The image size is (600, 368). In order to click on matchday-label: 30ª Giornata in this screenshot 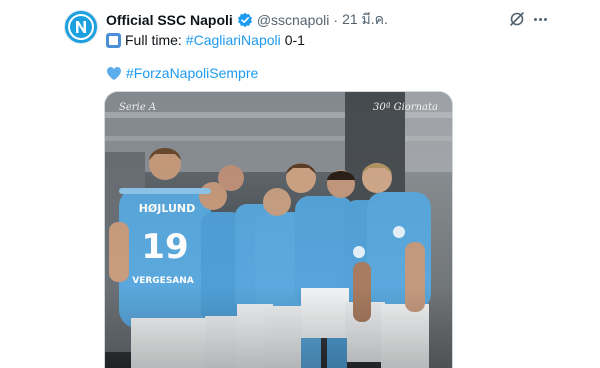, I will do `click(405, 107)`.